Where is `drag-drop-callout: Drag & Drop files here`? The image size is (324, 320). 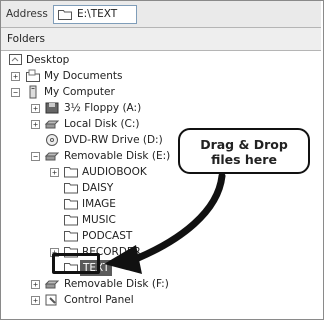 drag-drop-callout: Drag & Drop files here is located at coordinates (244, 151).